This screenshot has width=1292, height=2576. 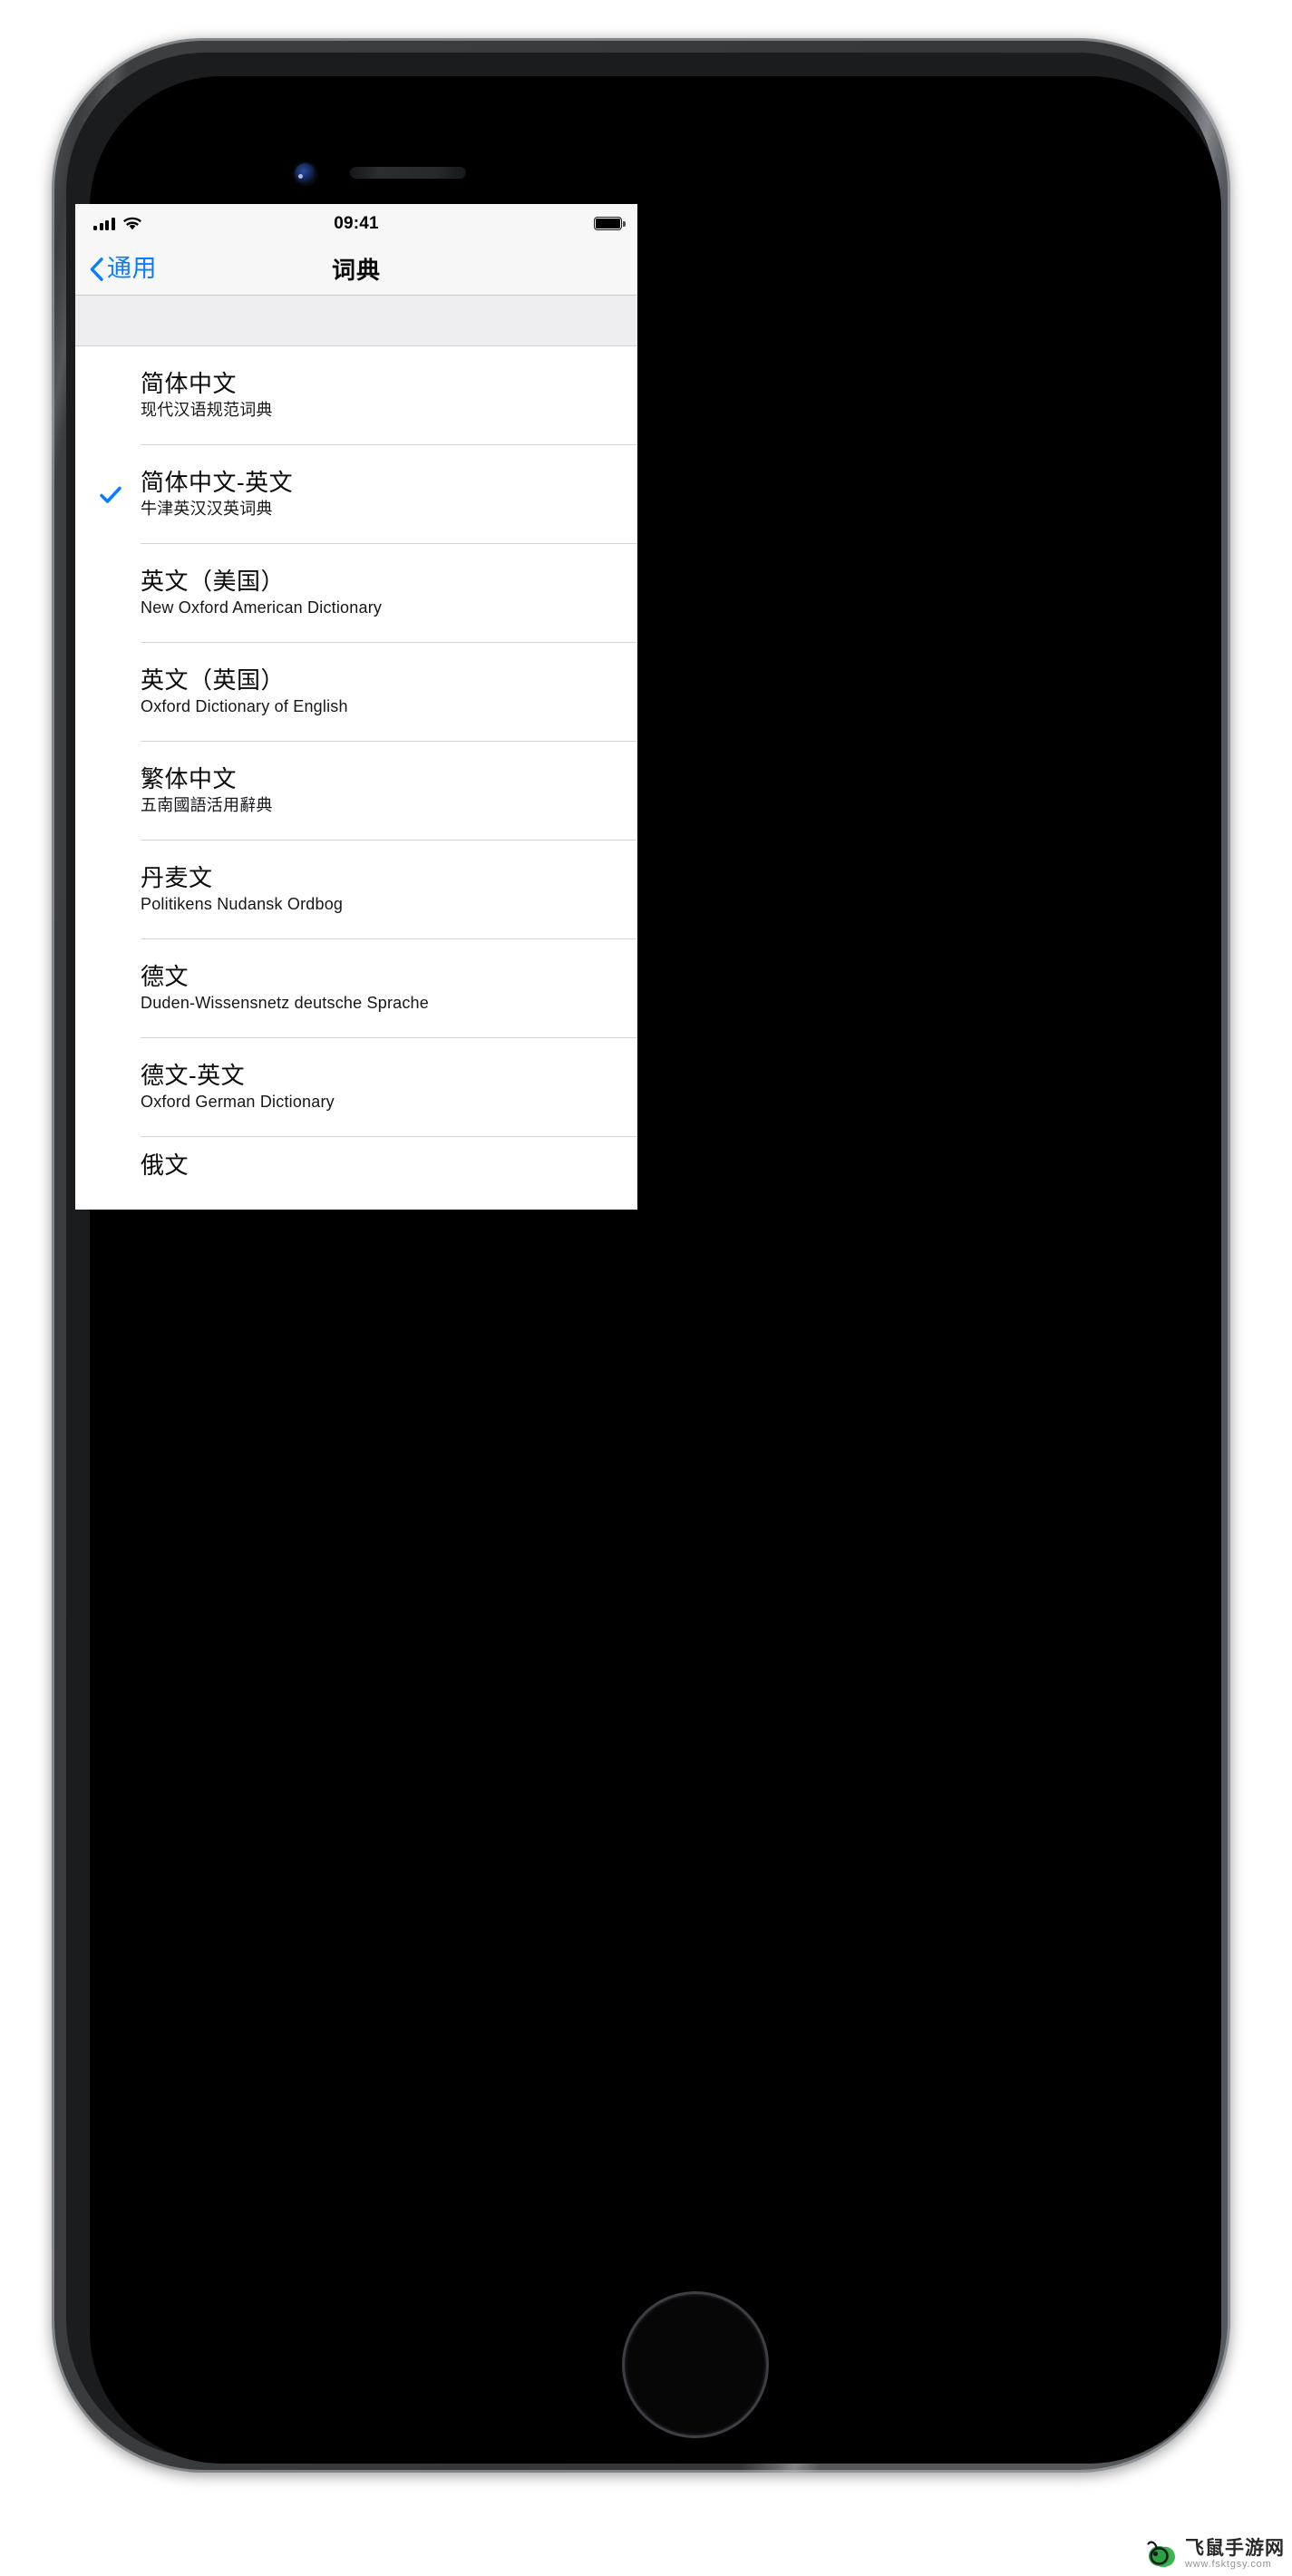 I want to click on chevron-left-icon, so click(x=96, y=269).